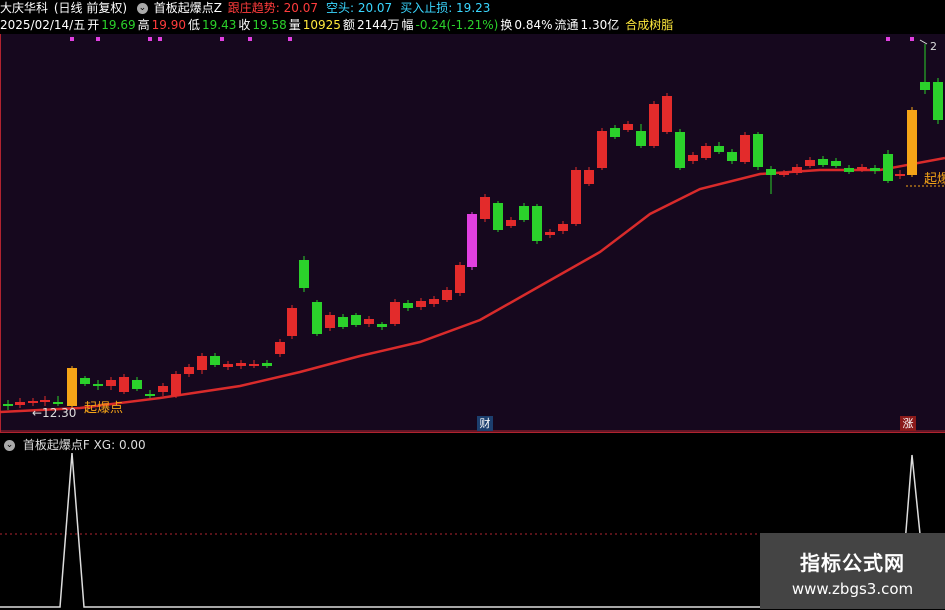 This screenshot has height=610, width=945. Describe the element at coordinates (533, 25) in the screenshot. I see `turnover-value: 0.84%` at that location.